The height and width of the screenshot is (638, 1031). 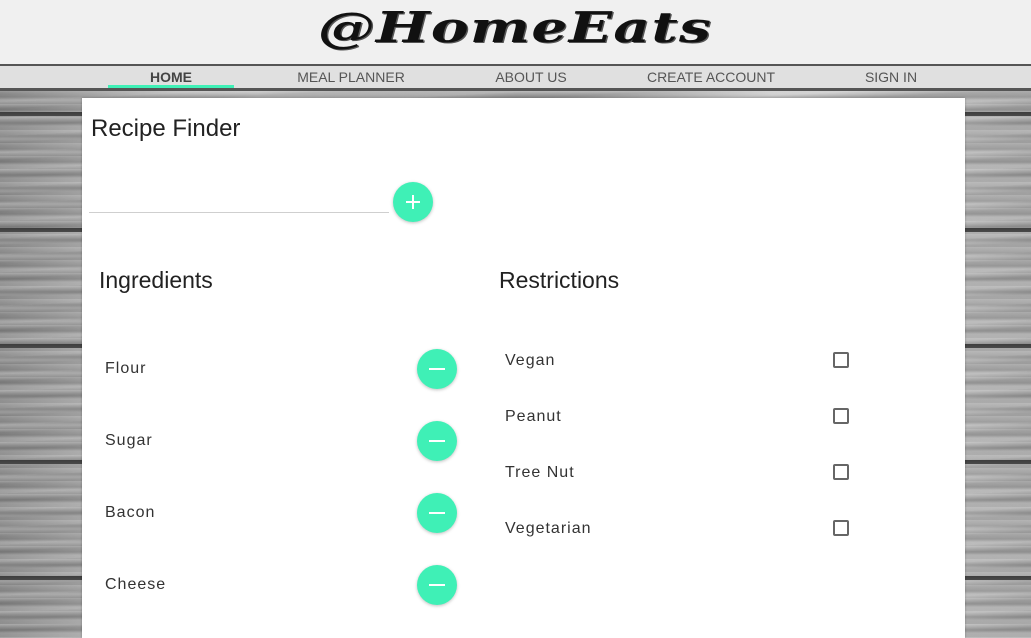 I want to click on plus-icon, so click(x=413, y=202).